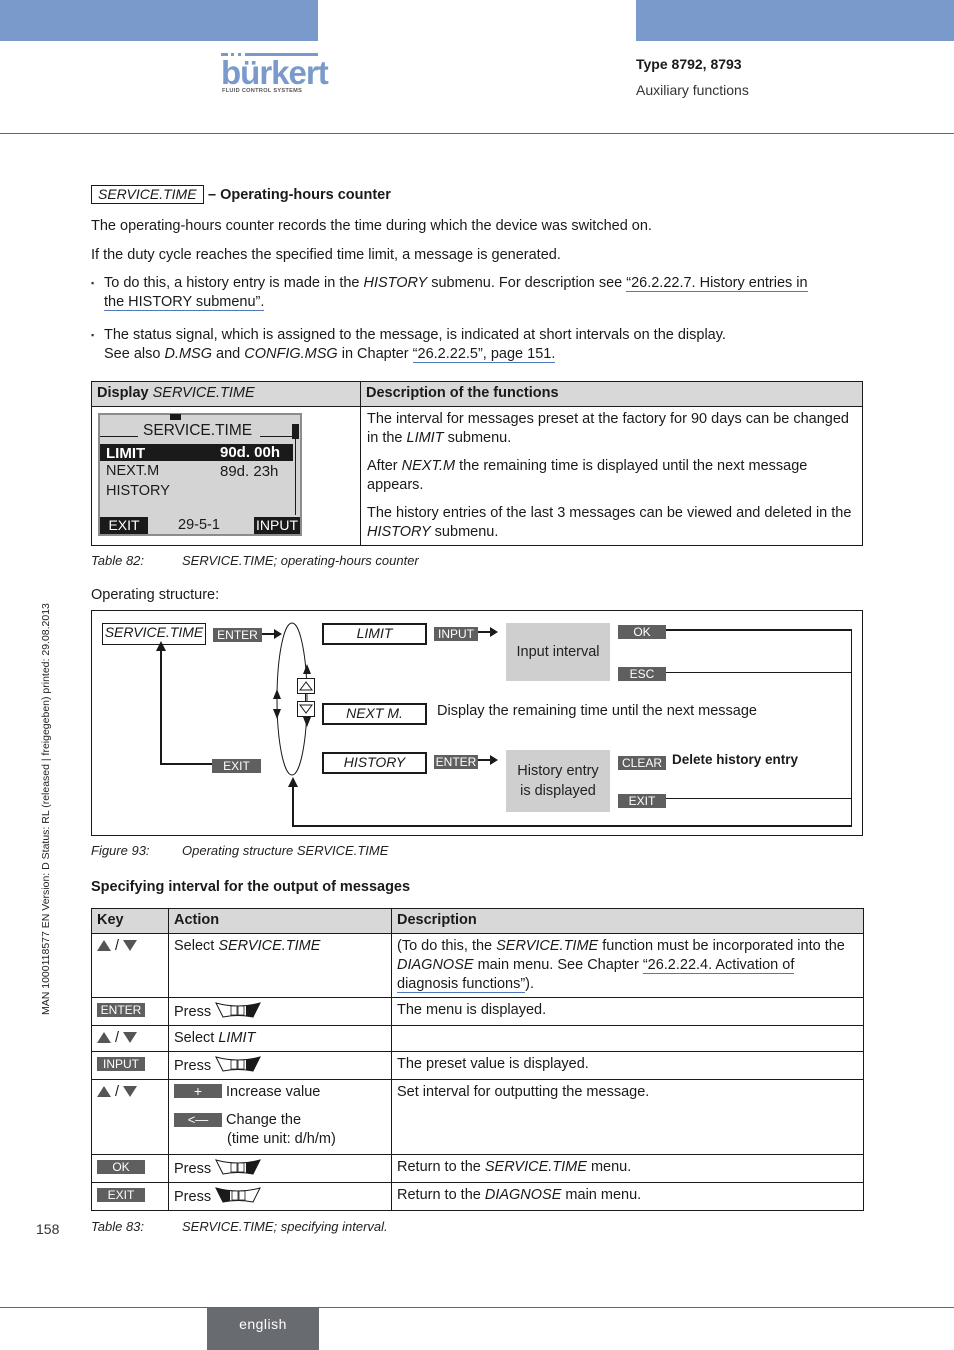 The width and height of the screenshot is (954, 1350). I want to click on down-arrow-key, so click(306, 709).